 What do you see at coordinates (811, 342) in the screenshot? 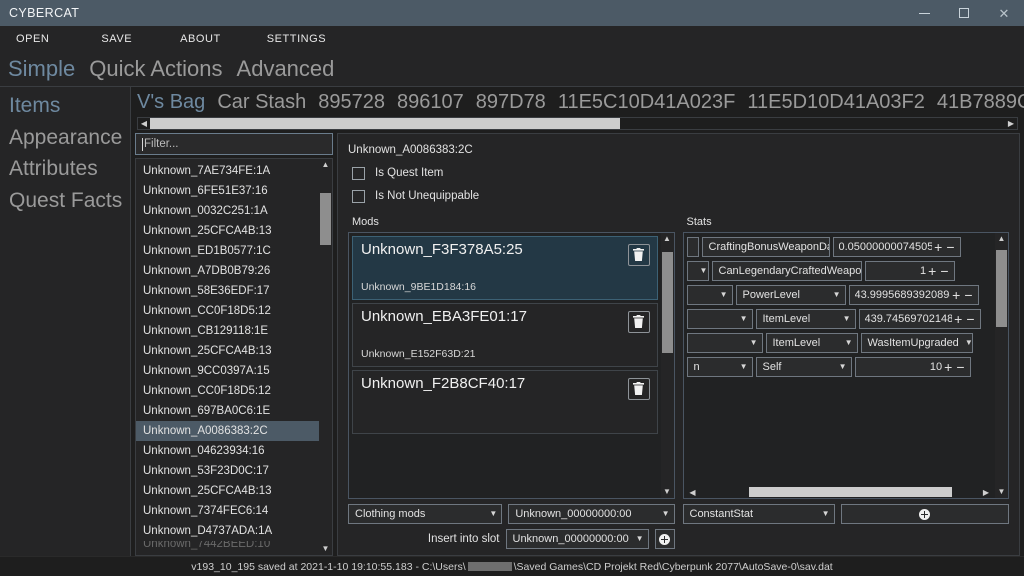
I see `stat-name-dropdown: ItemLevel ▼` at bounding box center [811, 342].